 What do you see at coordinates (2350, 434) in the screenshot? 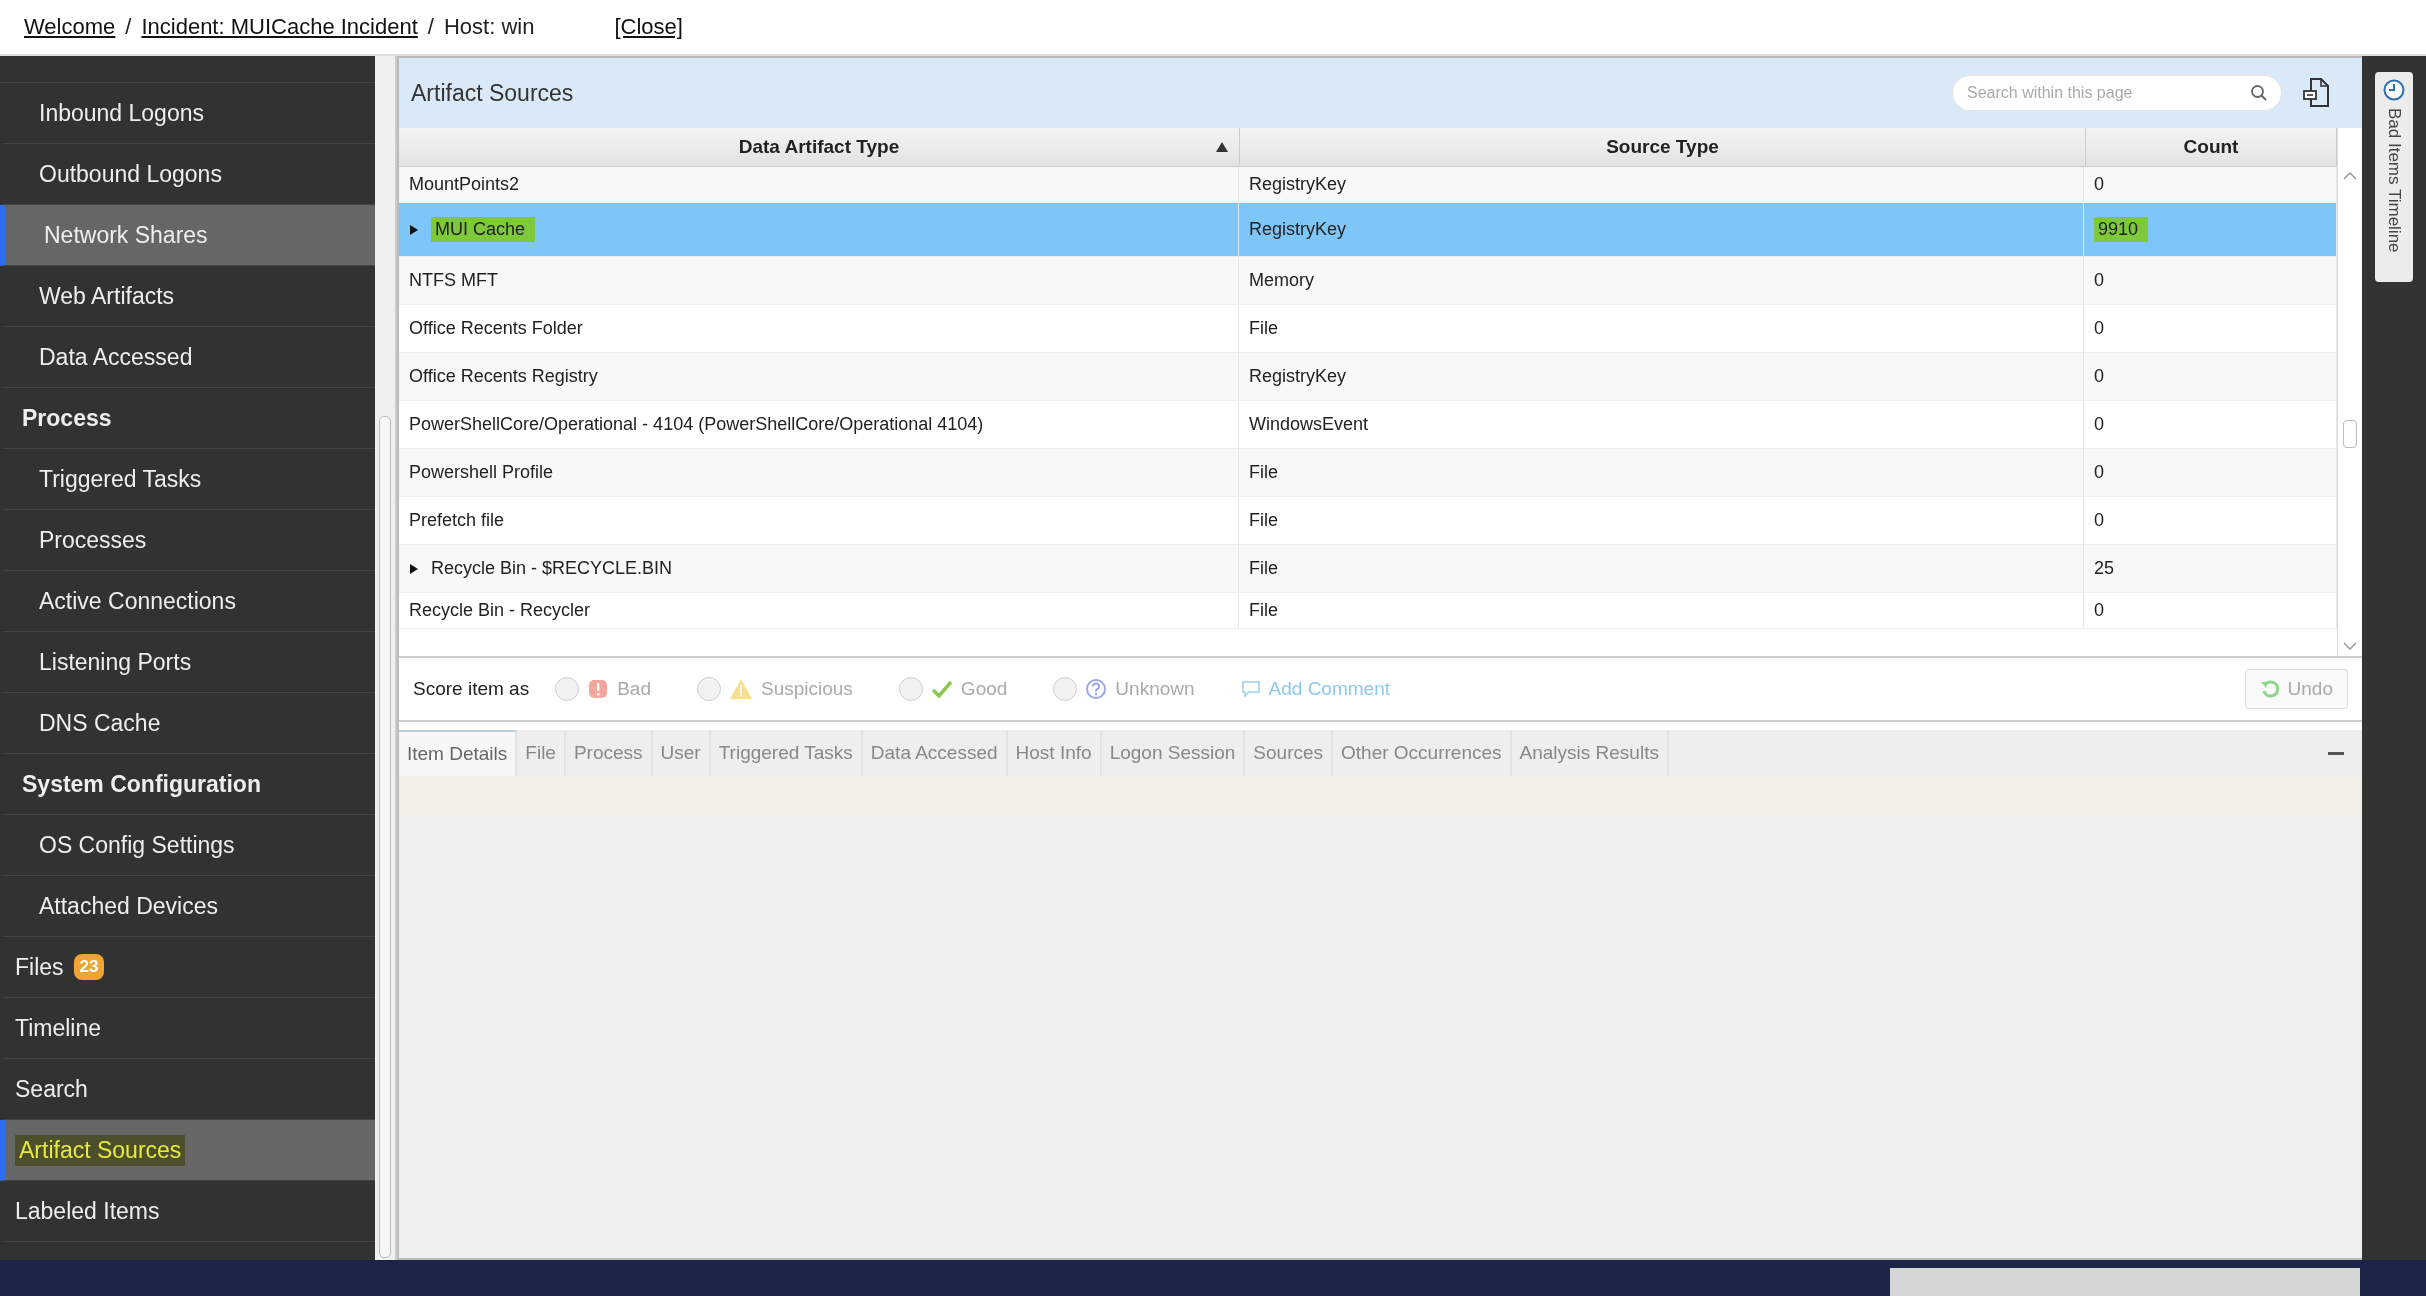
I see `scroll-thumb` at bounding box center [2350, 434].